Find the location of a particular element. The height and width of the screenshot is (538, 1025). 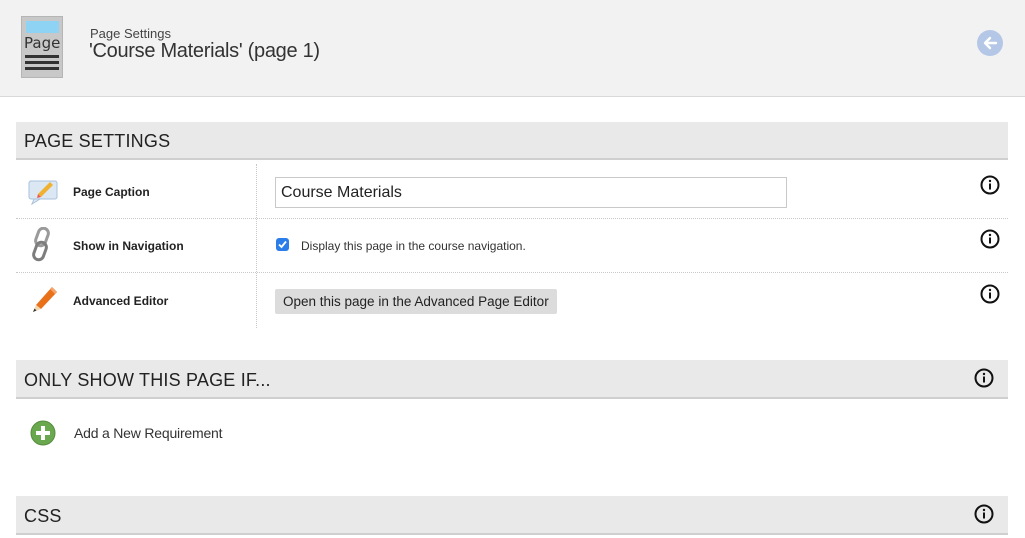

plus-circle-icon is located at coordinates (43, 433).